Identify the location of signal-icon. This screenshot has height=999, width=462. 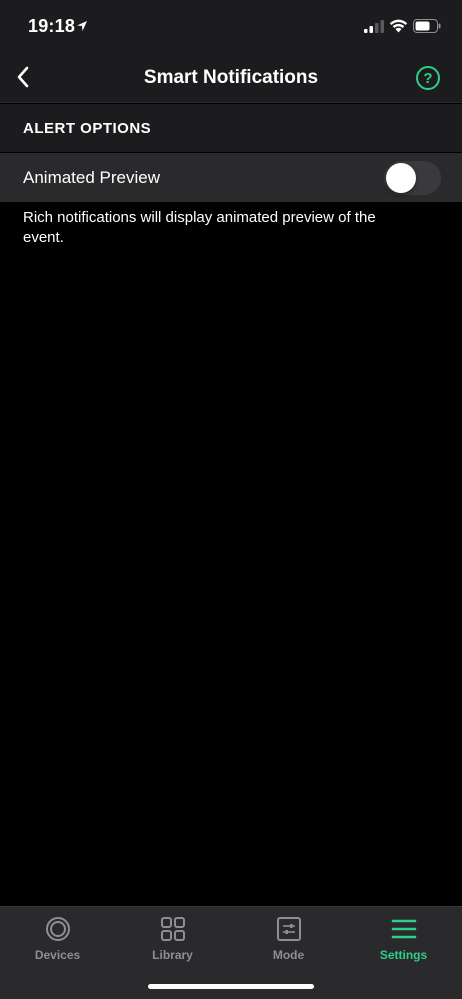
(374, 26).